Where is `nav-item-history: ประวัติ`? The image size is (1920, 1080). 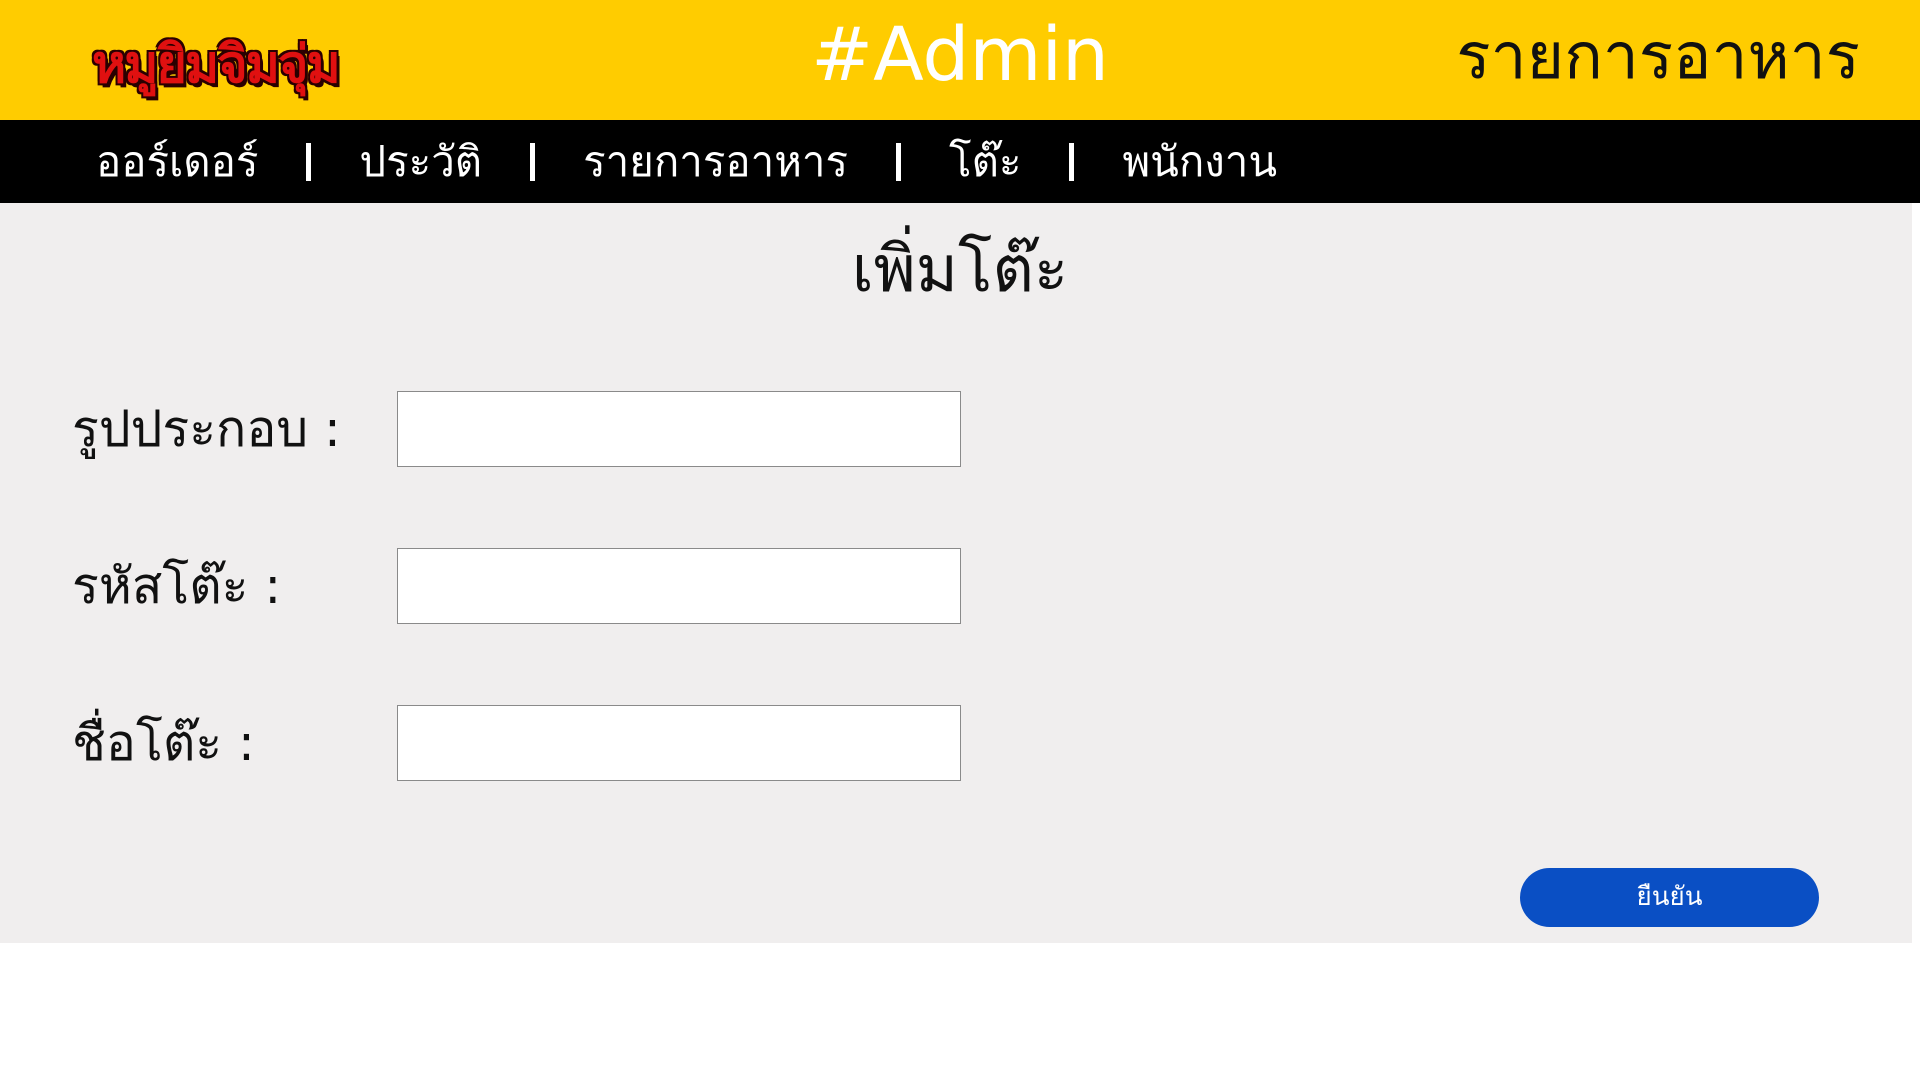 nav-item-history: ประวัติ is located at coordinates (420, 161).